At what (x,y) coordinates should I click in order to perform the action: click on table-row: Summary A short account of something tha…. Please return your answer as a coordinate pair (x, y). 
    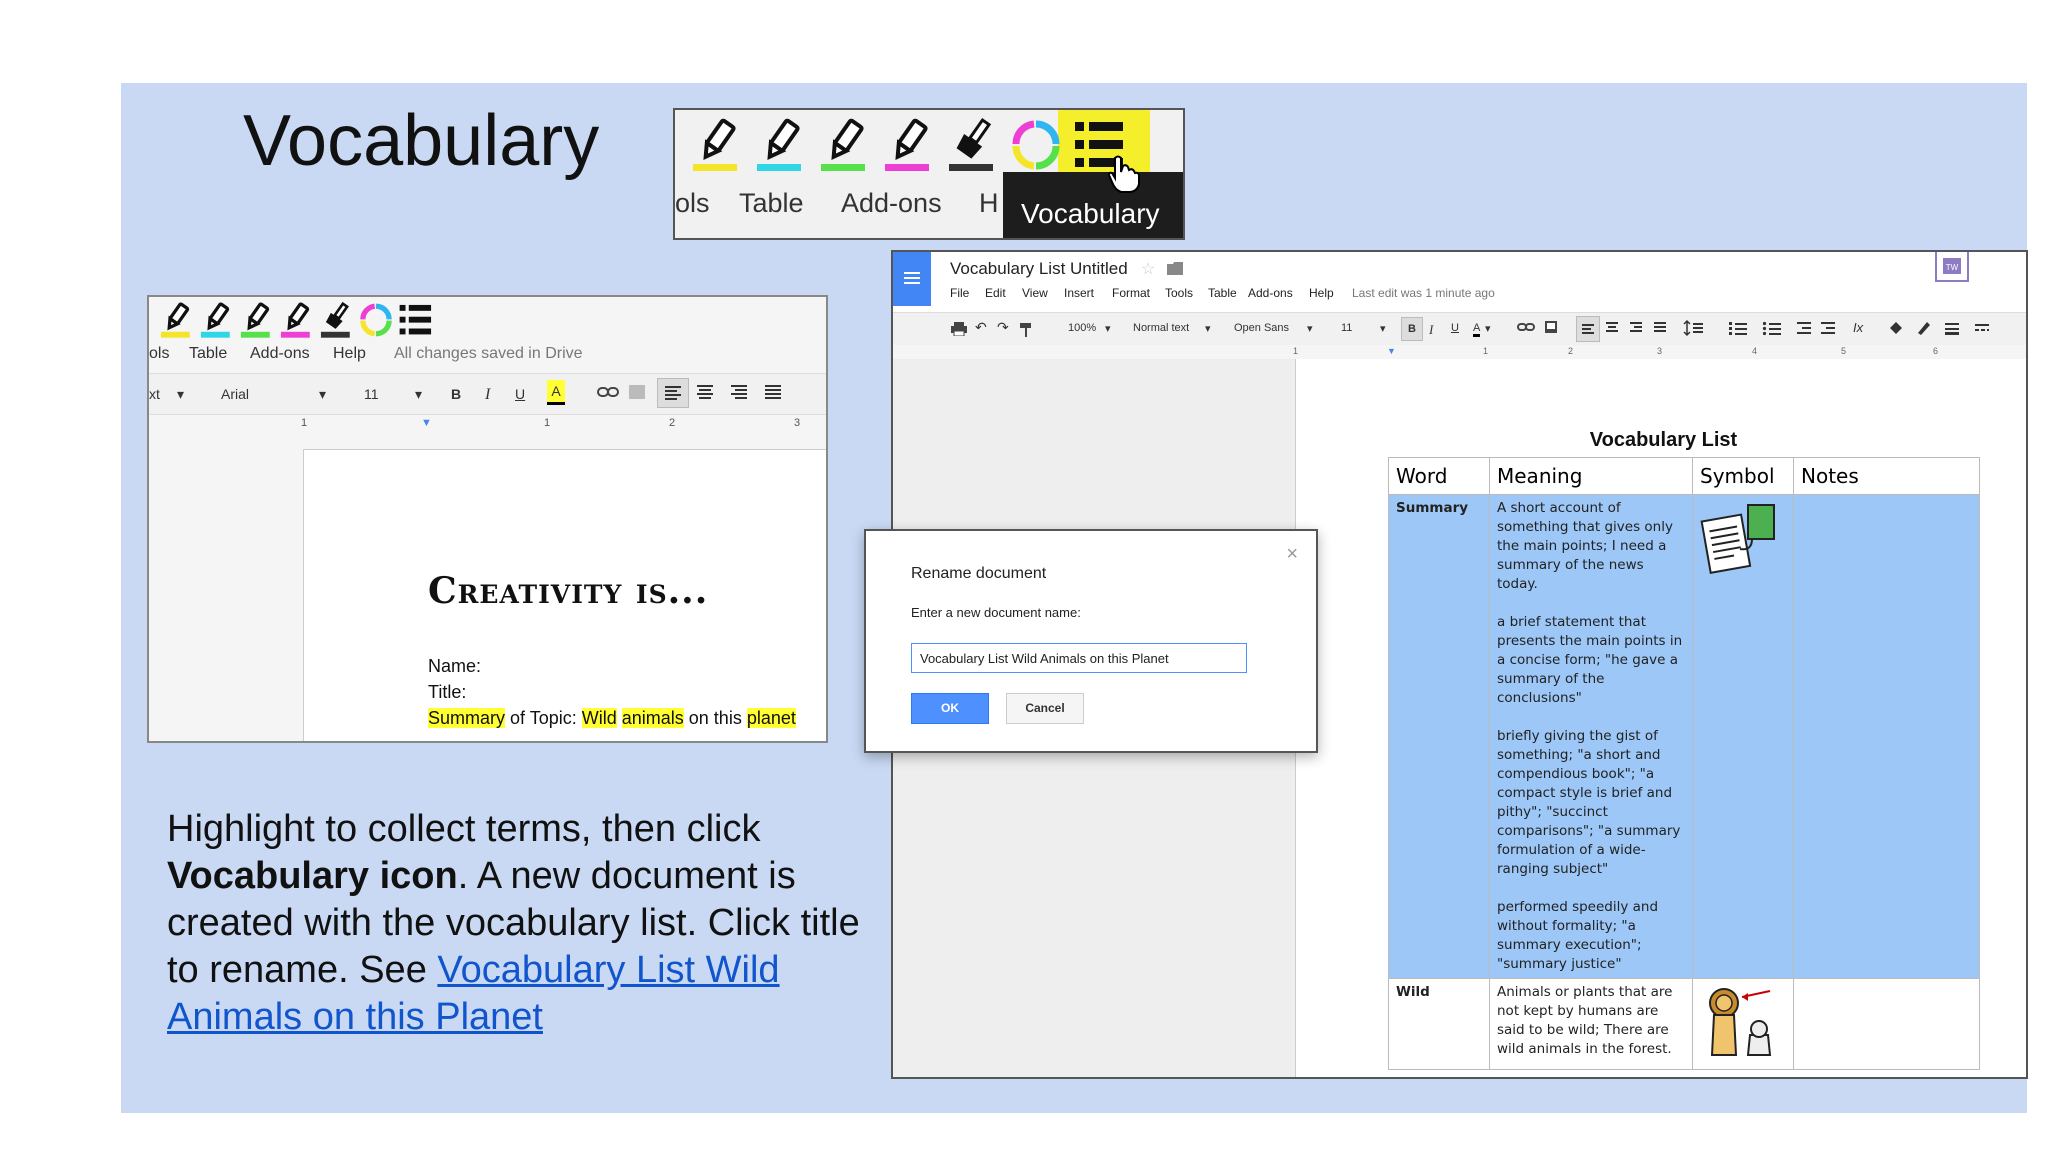
    Looking at the image, I should click on (1684, 736).